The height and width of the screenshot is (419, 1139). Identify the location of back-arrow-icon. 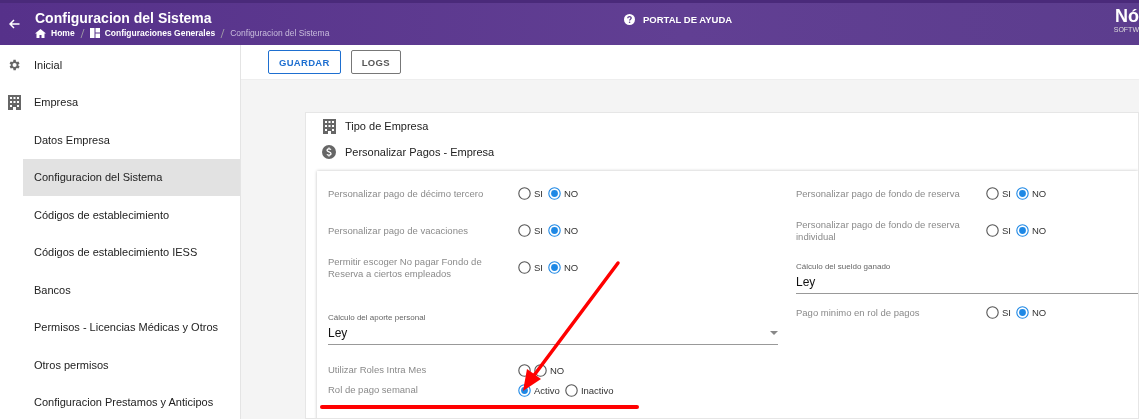
(14, 24).